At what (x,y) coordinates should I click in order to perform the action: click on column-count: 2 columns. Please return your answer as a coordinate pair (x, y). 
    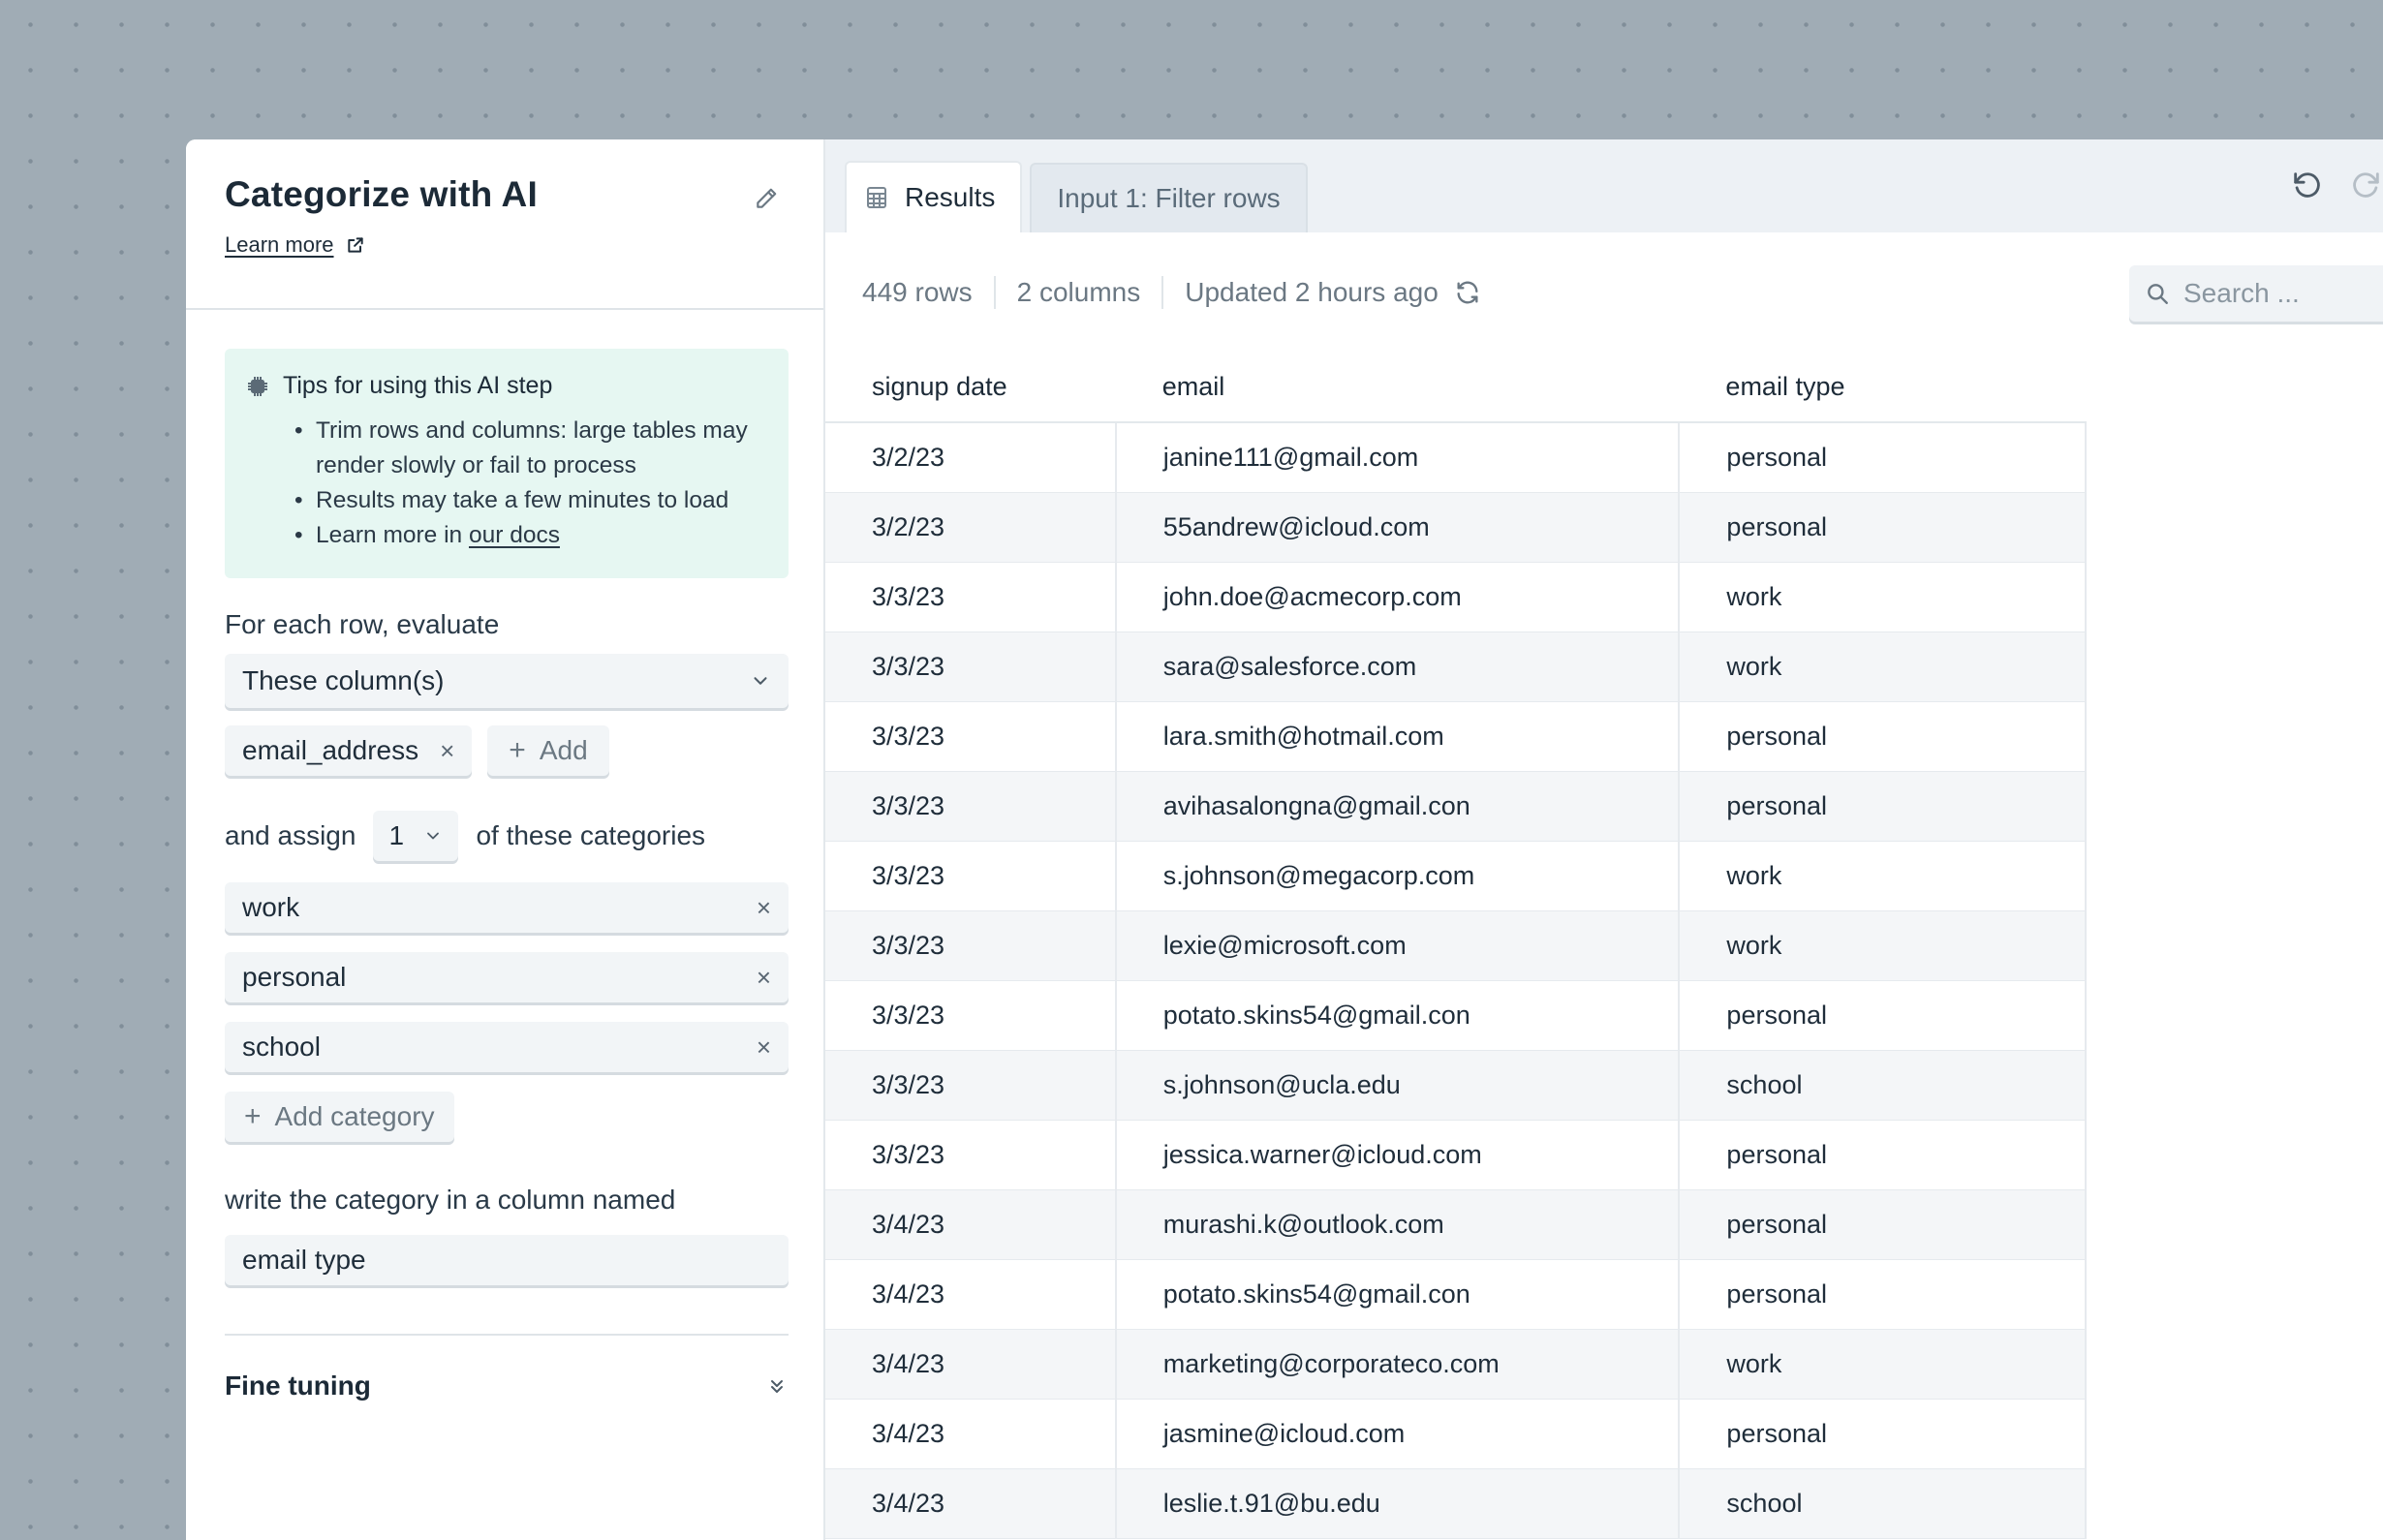
    Looking at the image, I should click on (1078, 292).